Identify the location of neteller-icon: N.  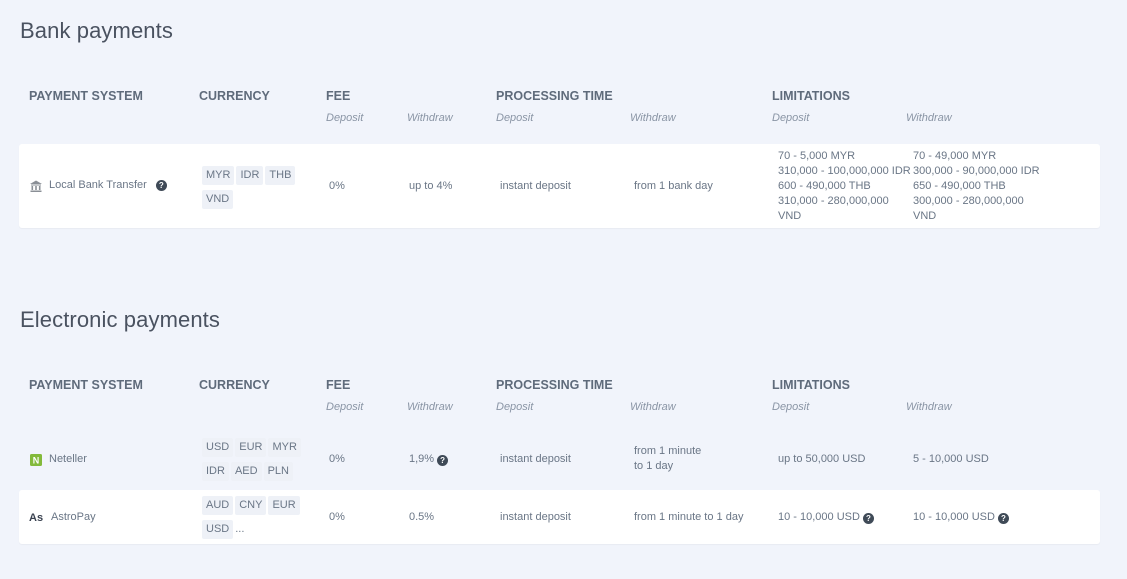
(36, 459).